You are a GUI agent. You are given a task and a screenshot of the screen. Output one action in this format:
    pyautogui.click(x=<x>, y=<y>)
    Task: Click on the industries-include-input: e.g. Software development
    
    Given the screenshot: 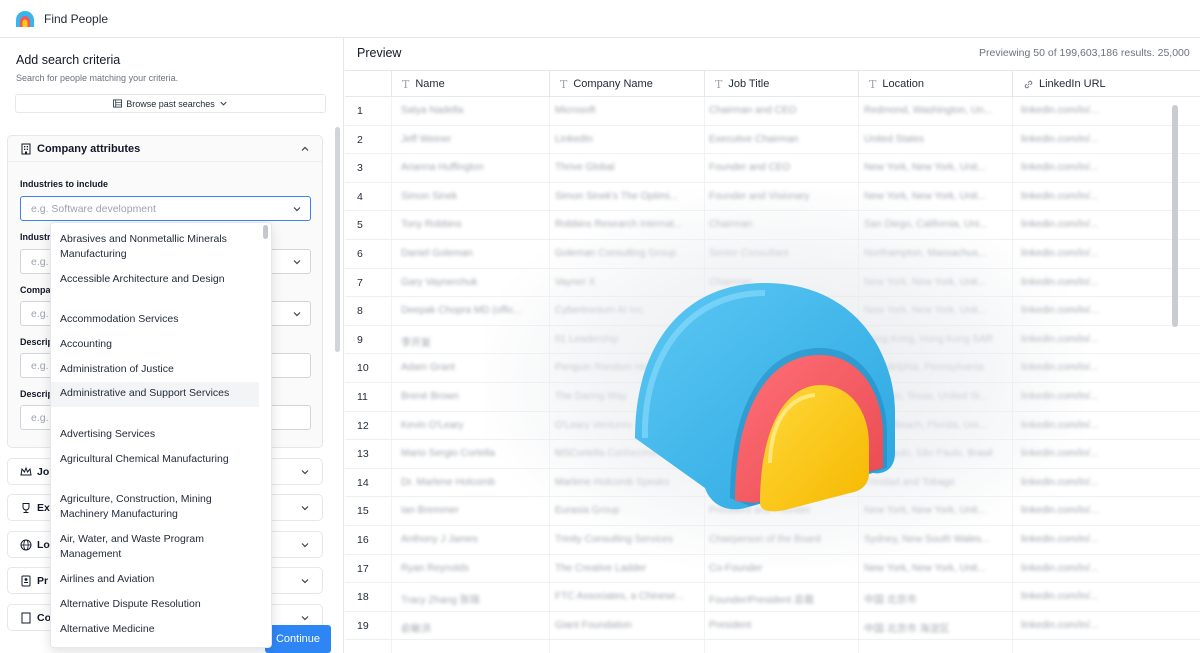 What is the action you would take?
    pyautogui.click(x=165, y=208)
    